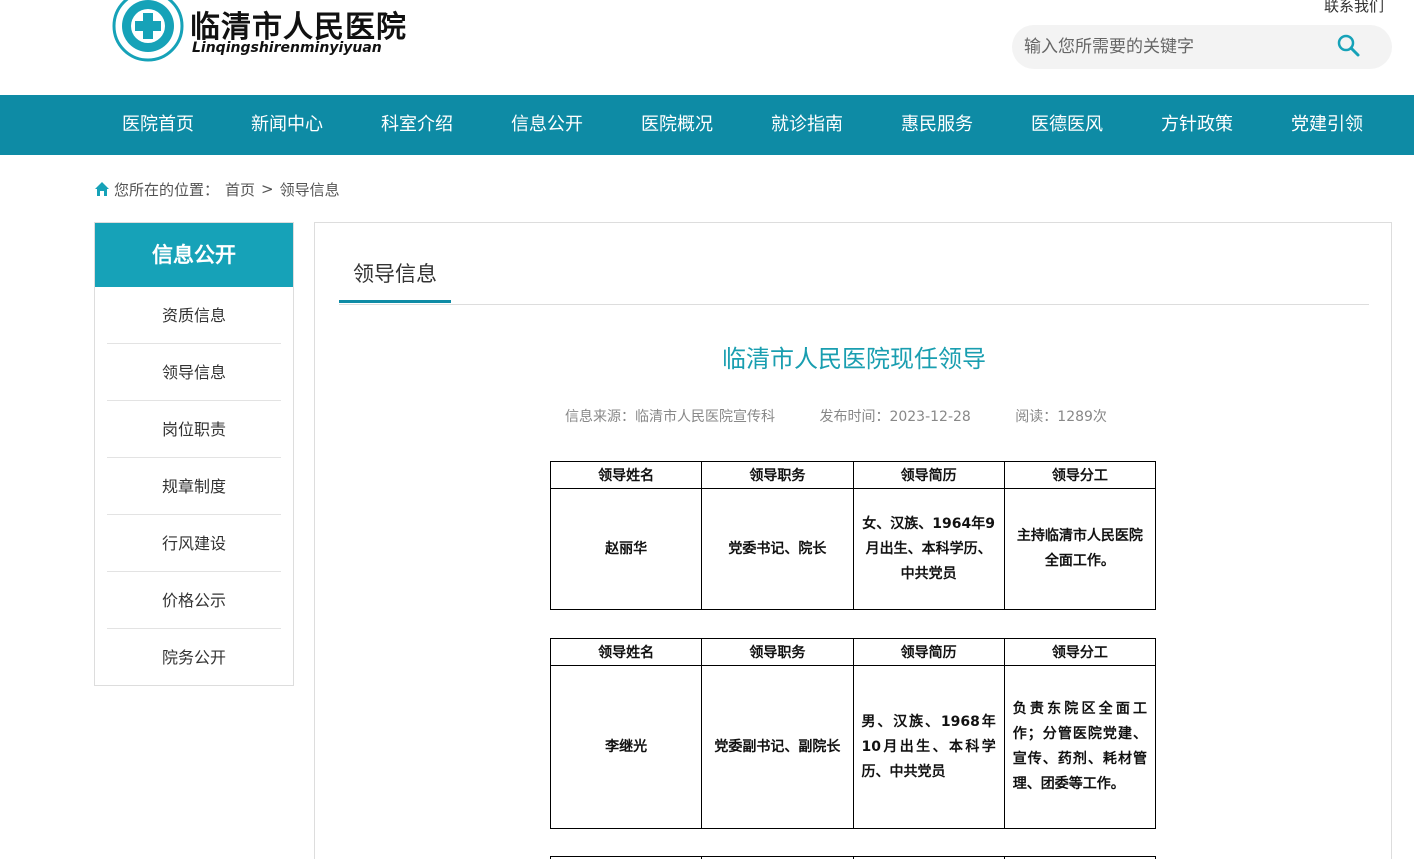  I want to click on nav-item-news: 新闻中心, so click(287, 125).